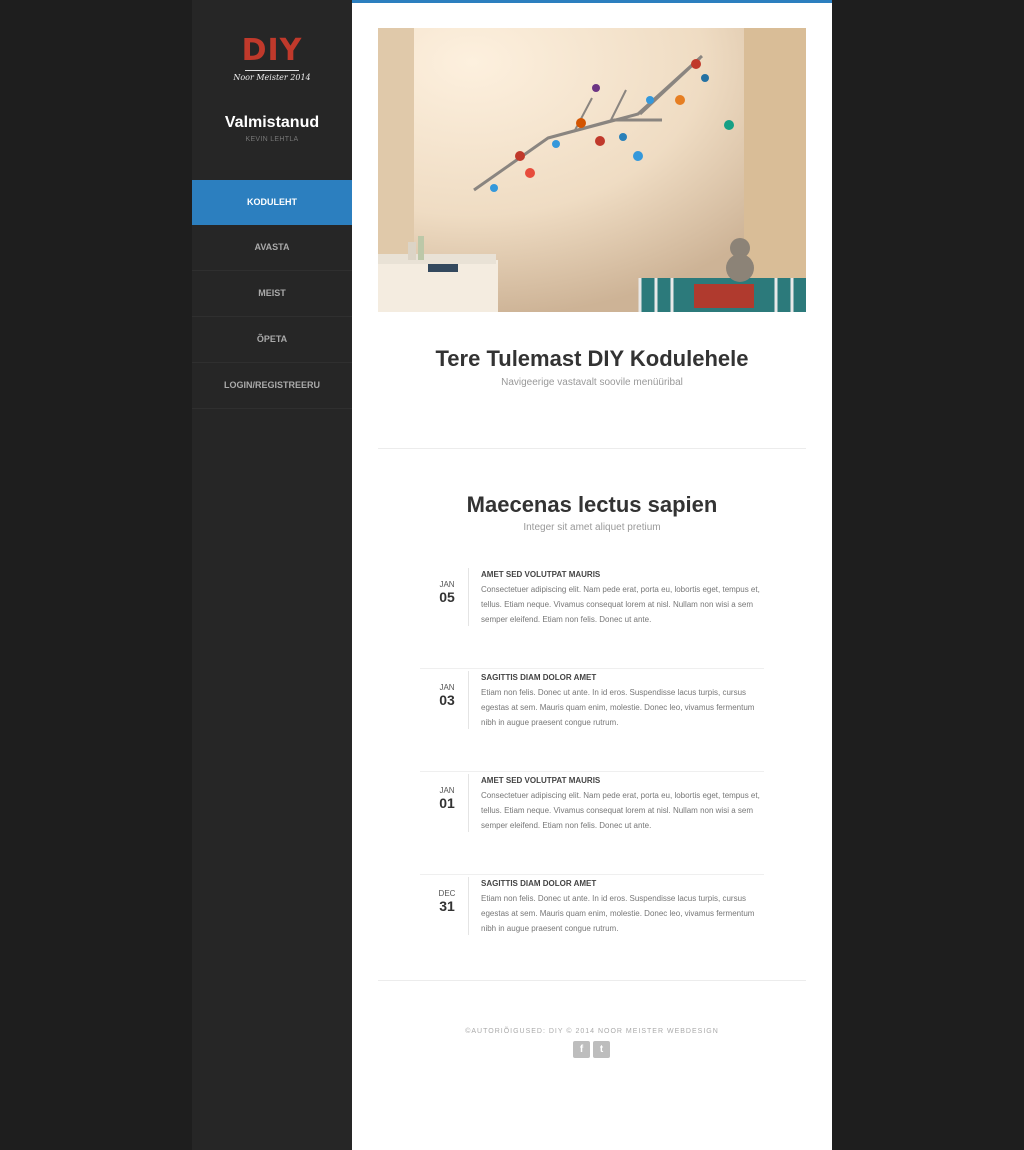  What do you see at coordinates (592, 527) in the screenshot?
I see `section-subtitle: Integer sit amet aliquet pretium` at bounding box center [592, 527].